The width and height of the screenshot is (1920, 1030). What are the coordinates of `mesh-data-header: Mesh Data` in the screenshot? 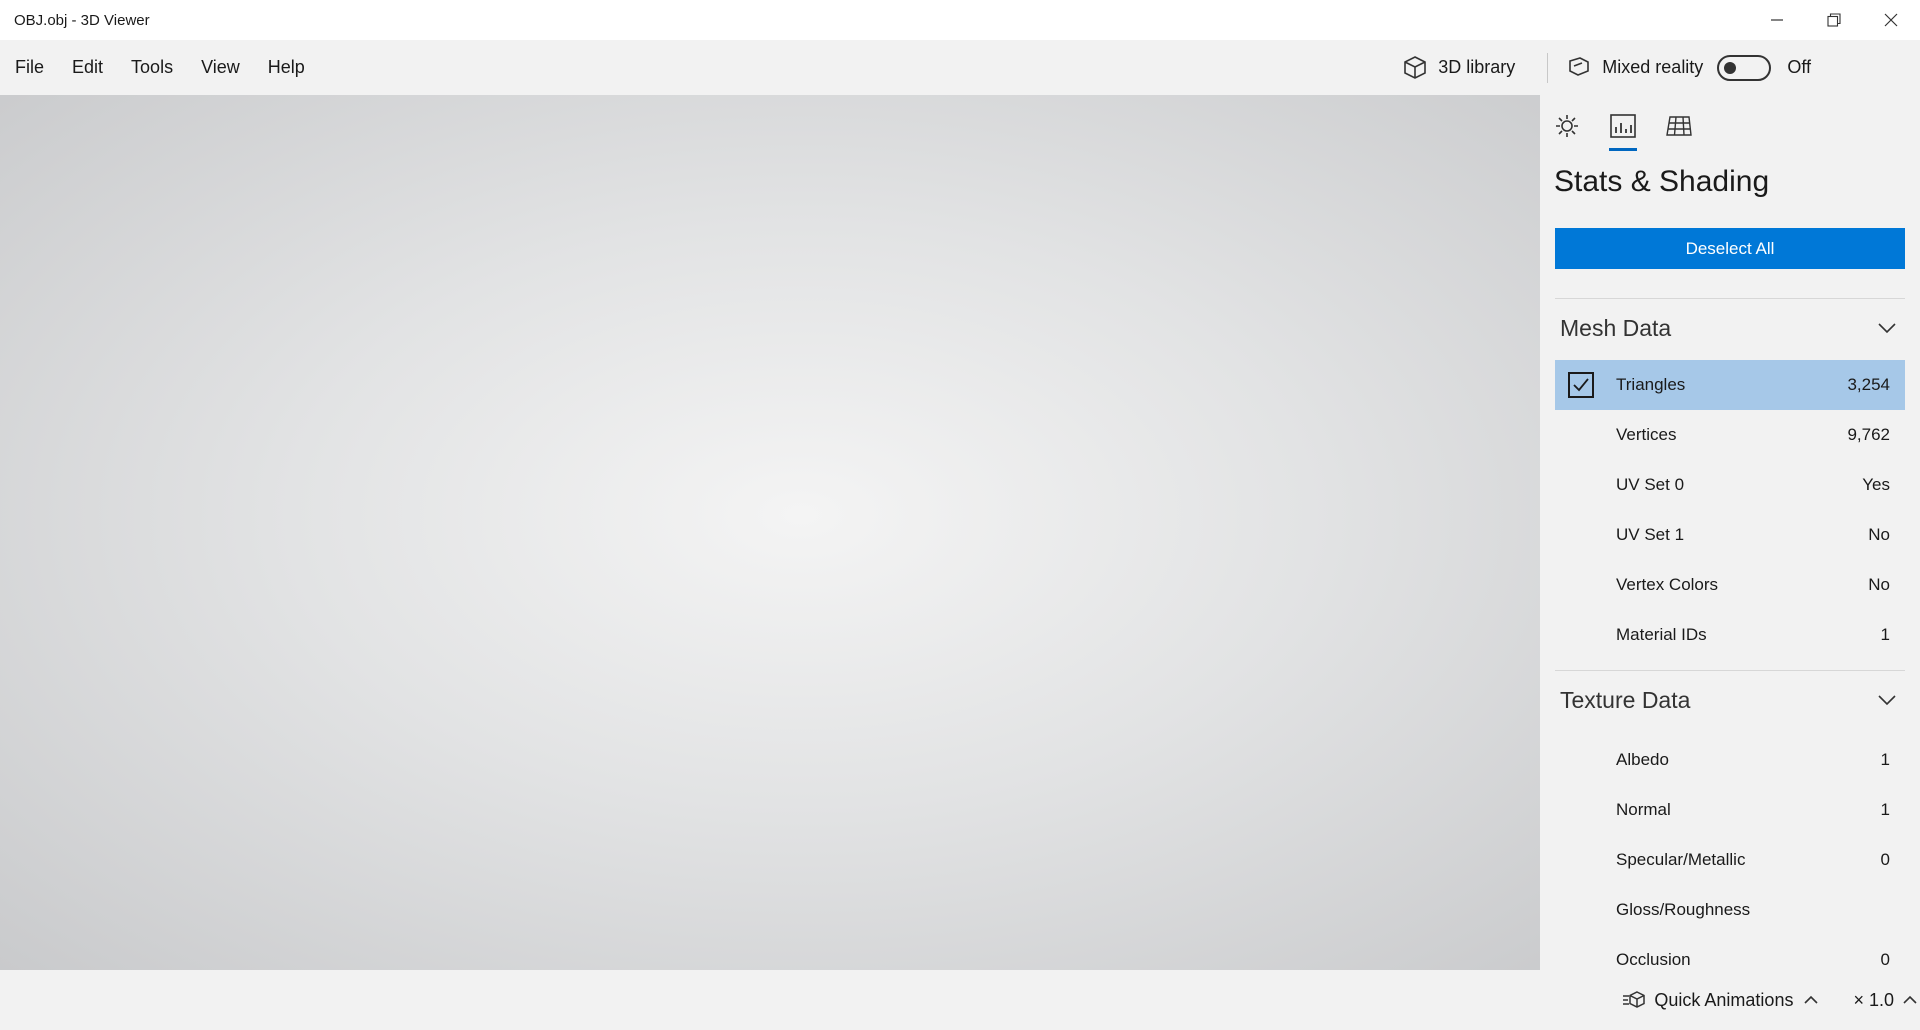 It's located at (1730, 328).